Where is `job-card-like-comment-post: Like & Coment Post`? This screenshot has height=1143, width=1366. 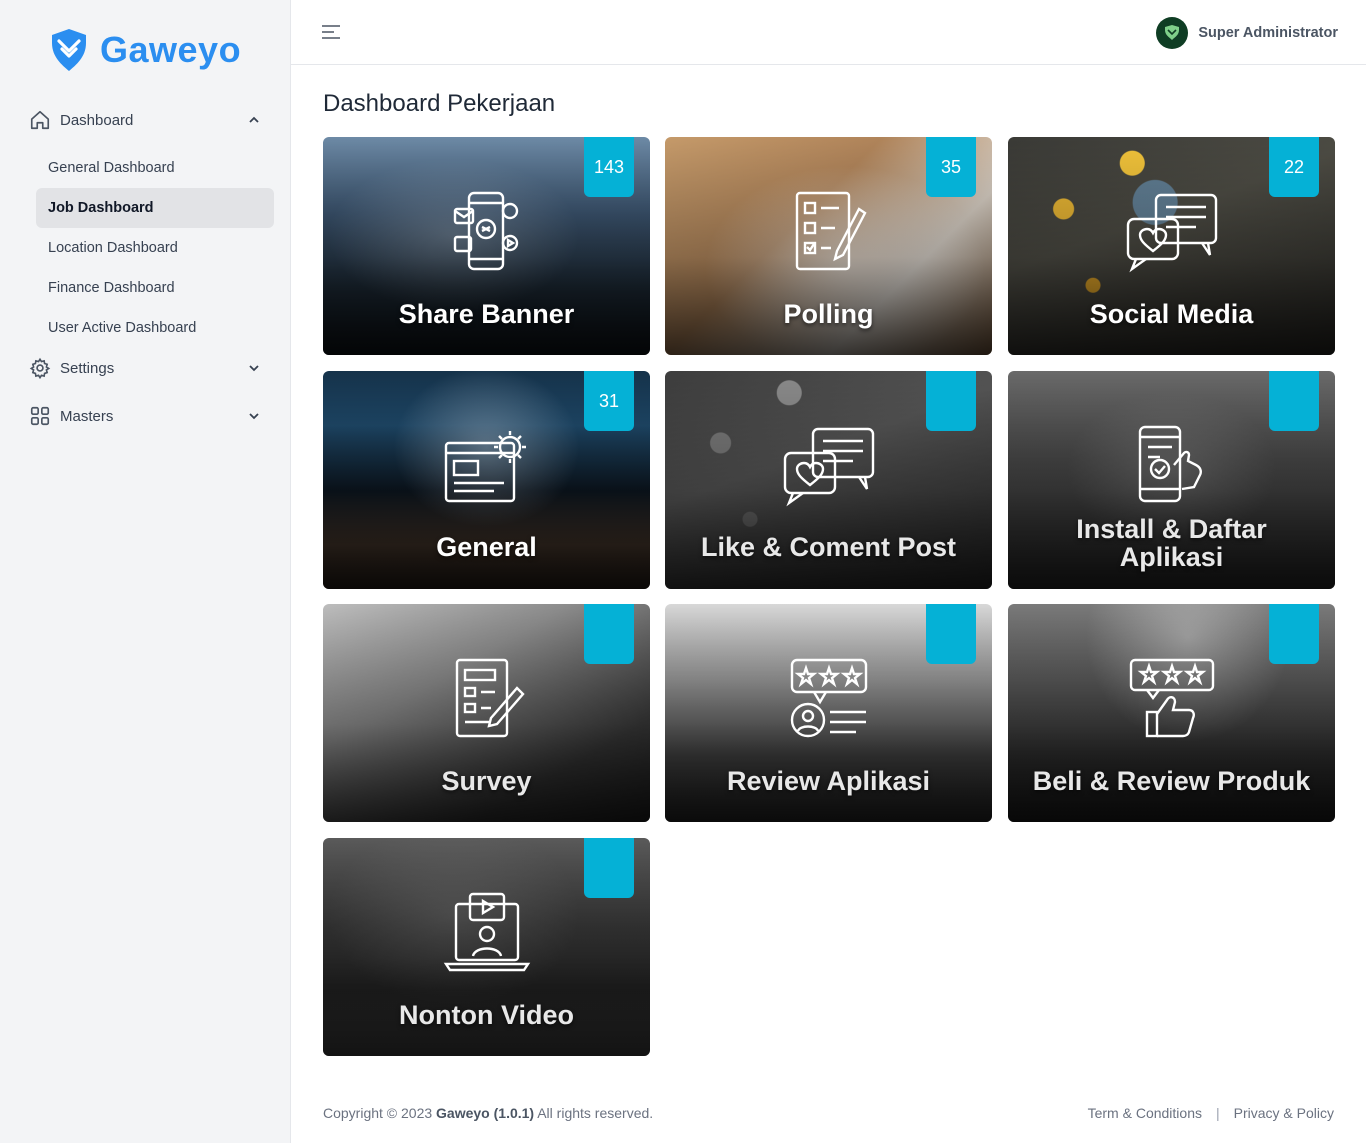 job-card-like-comment-post: Like & Coment Post is located at coordinates (828, 480).